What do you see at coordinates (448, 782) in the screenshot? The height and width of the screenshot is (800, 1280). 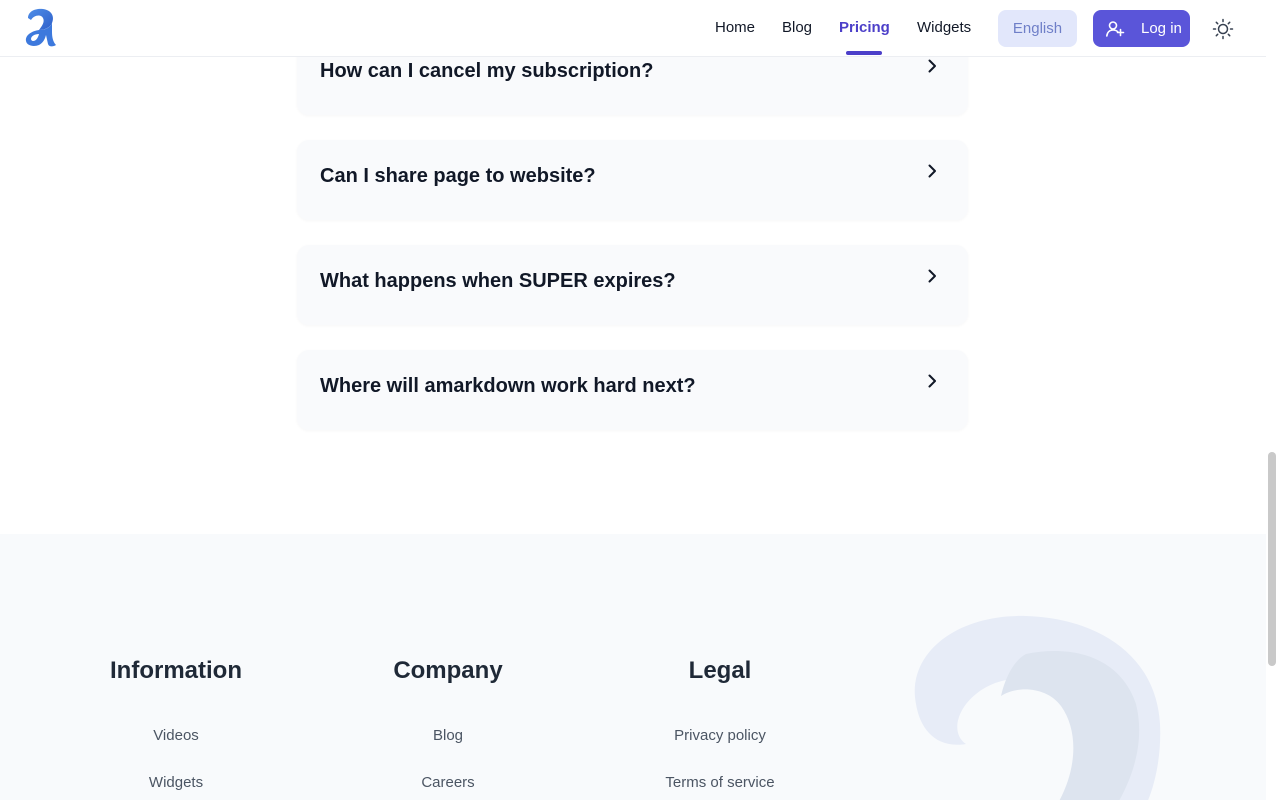 I see `footer-link-careers: Careers` at bounding box center [448, 782].